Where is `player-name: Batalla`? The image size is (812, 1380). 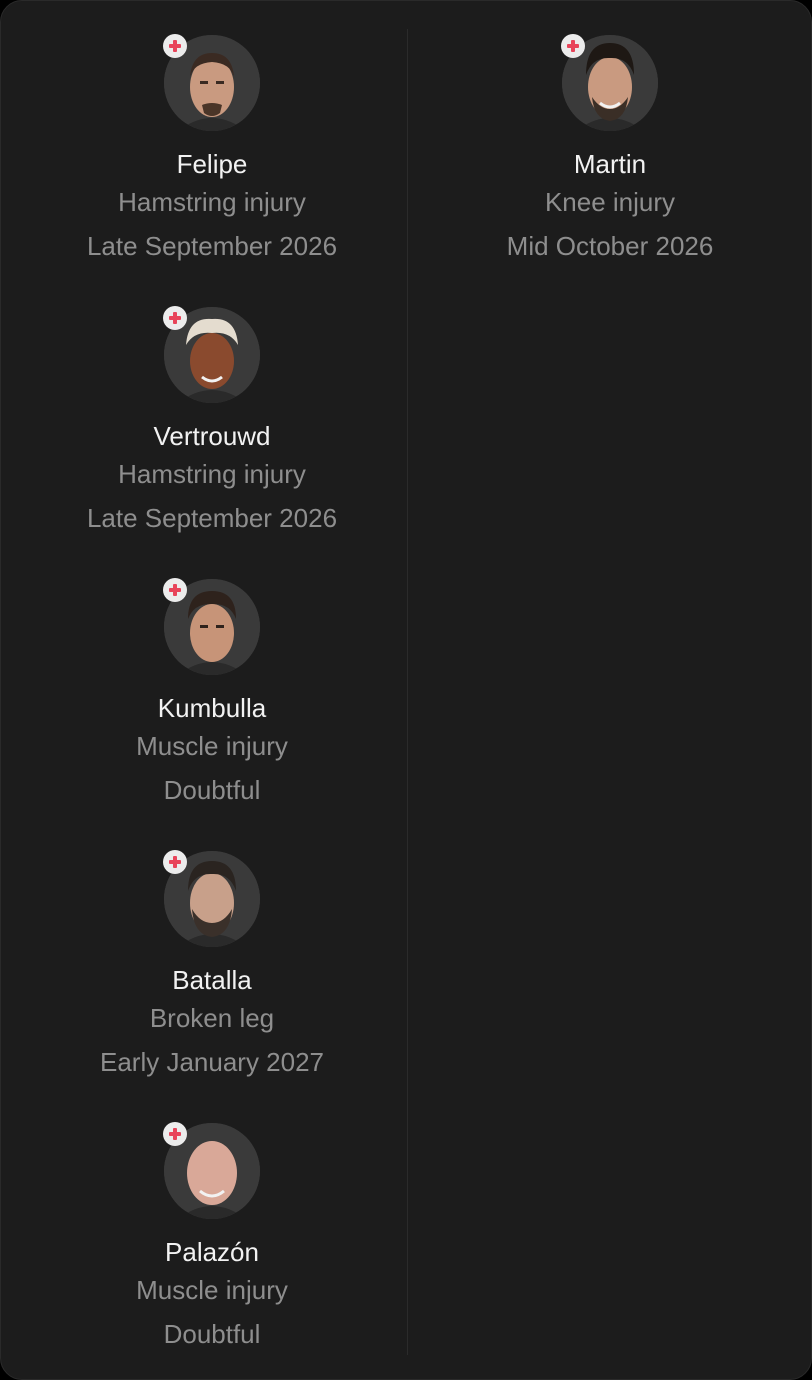
player-name: Batalla is located at coordinates (212, 980).